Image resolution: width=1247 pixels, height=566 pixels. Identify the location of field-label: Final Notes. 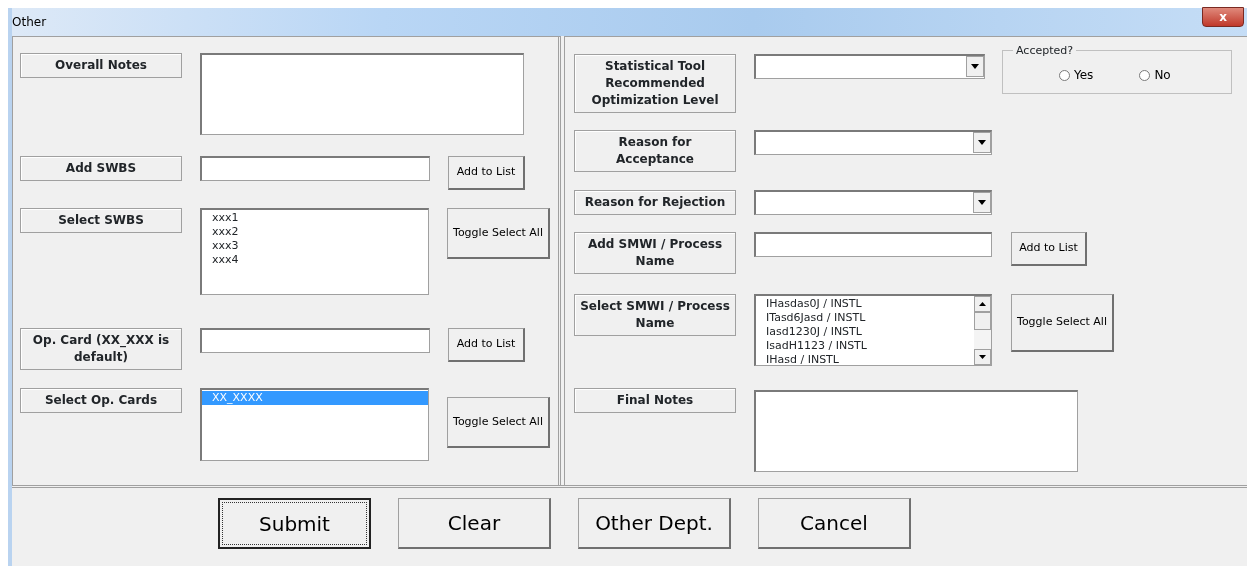
(655, 400).